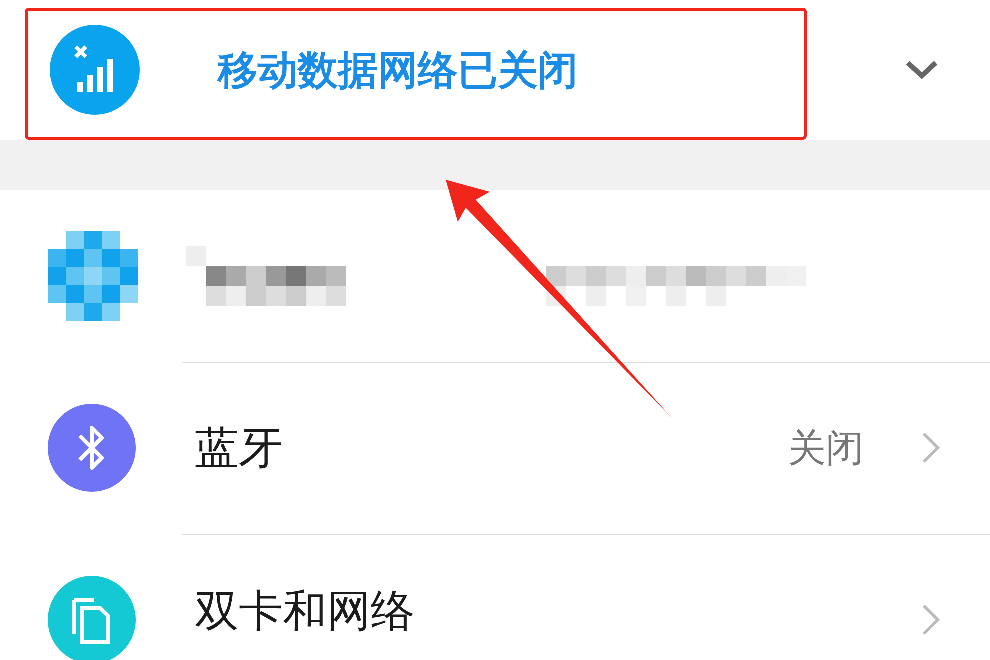 The image size is (990, 660). What do you see at coordinates (92, 448) in the screenshot?
I see `bluetooth-icon` at bounding box center [92, 448].